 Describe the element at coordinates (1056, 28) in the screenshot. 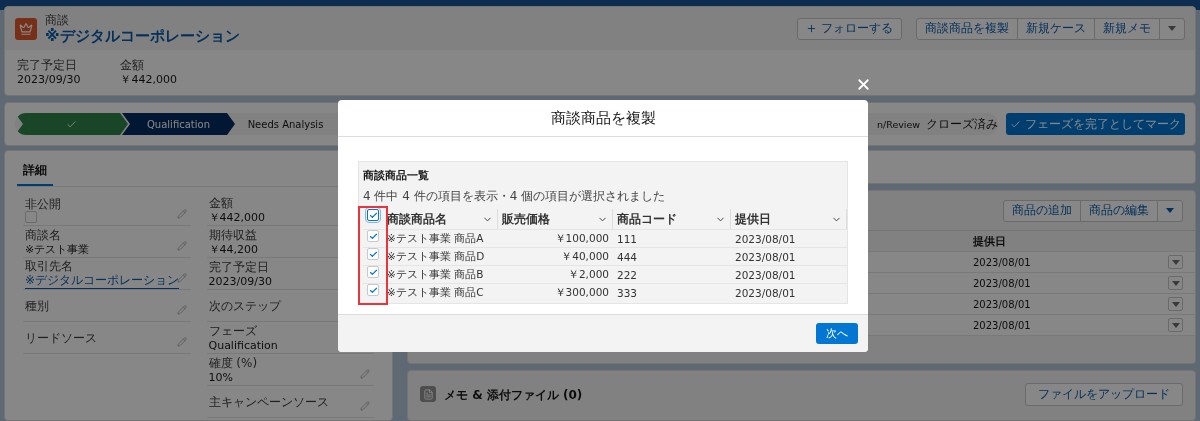

I see `action-button: 新規ケース` at that location.